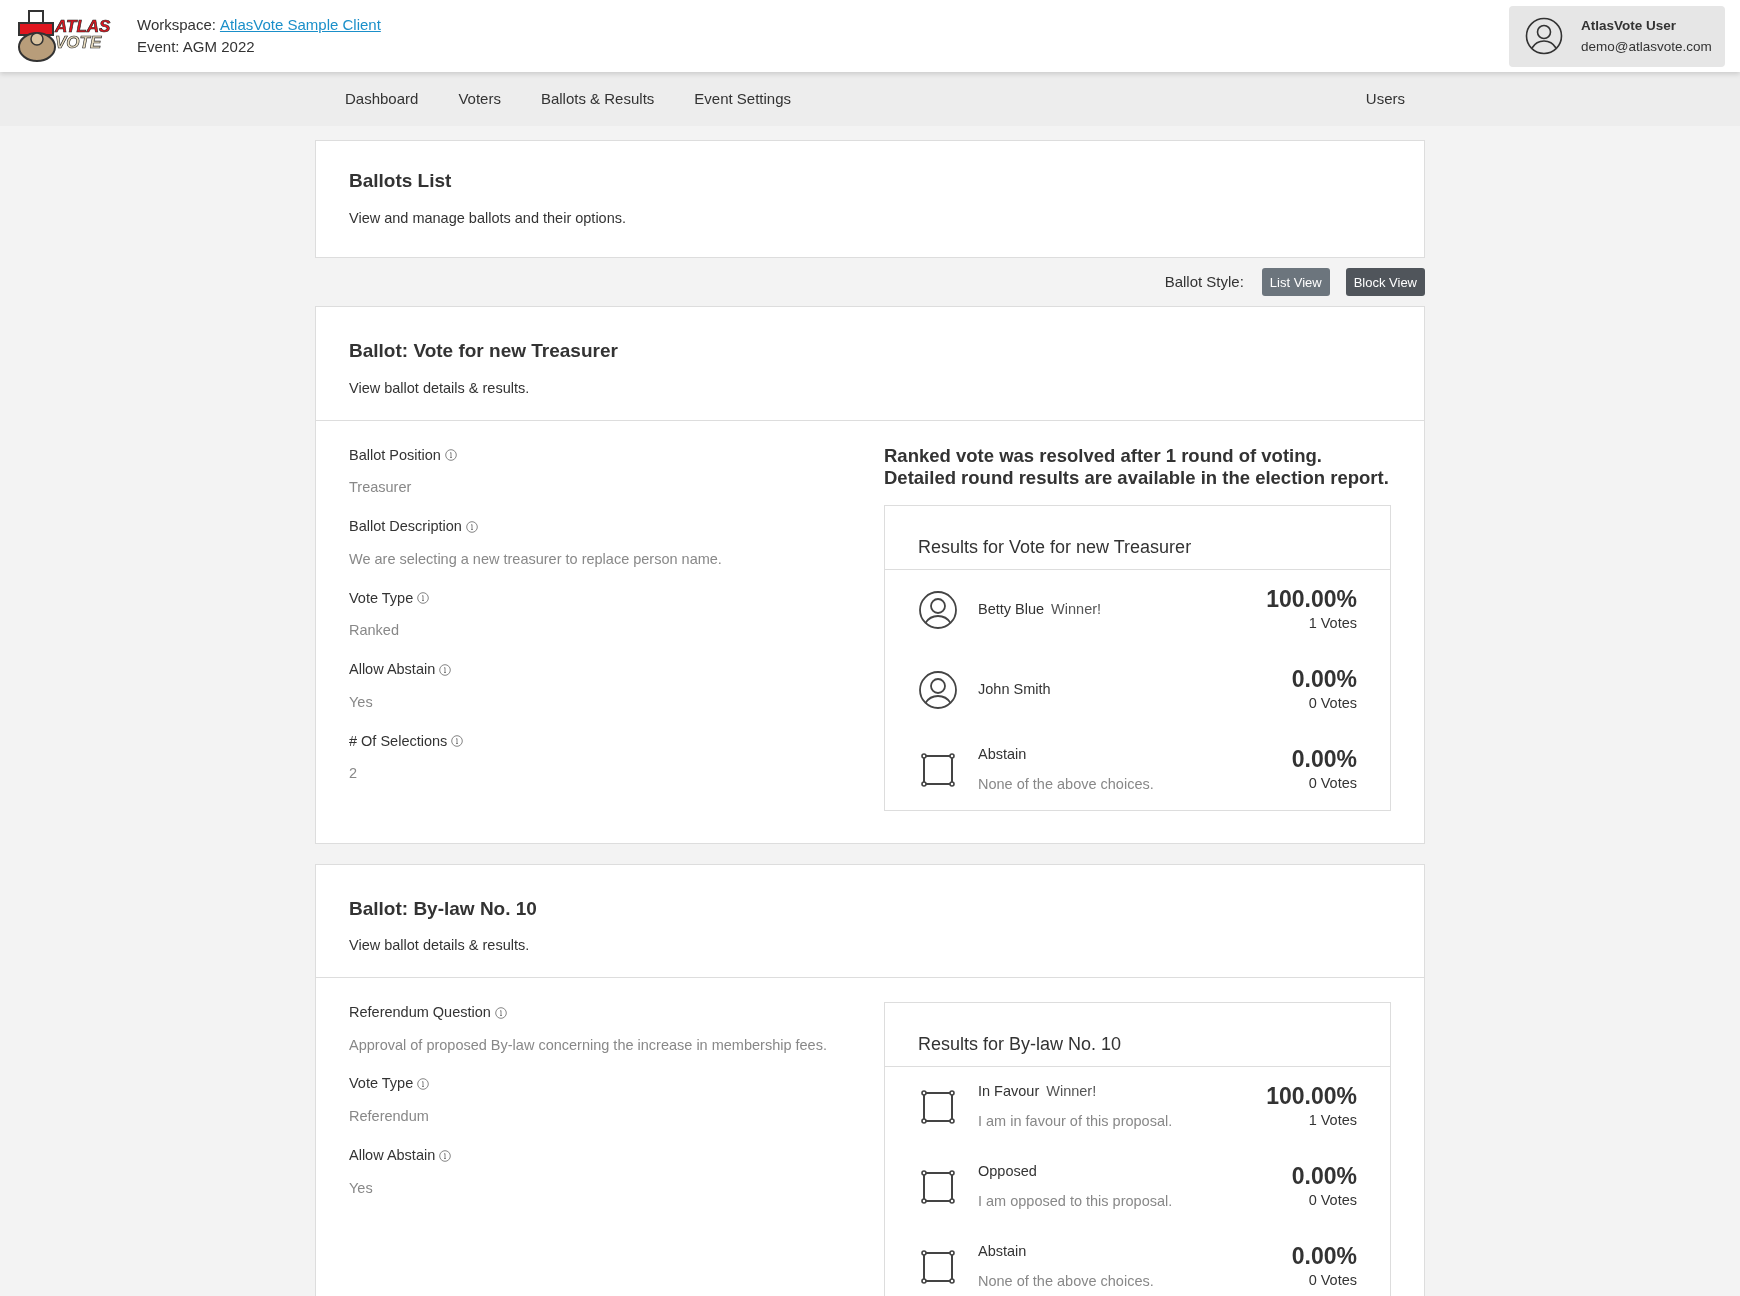 The height and width of the screenshot is (1296, 1740). What do you see at coordinates (588, 1045) in the screenshot?
I see `field-value: Approval of proposed By-law concerning the increase in membership fees.` at bounding box center [588, 1045].